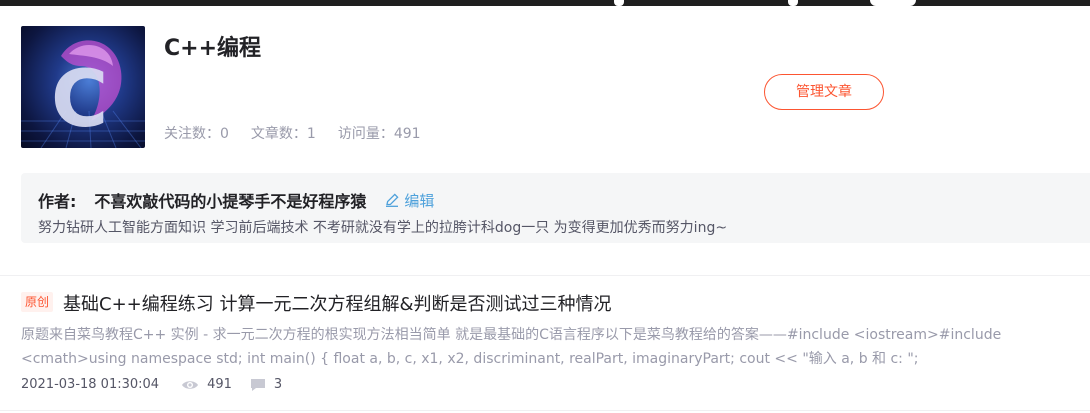  What do you see at coordinates (407, 134) in the screenshot?
I see `visits-count: 491` at bounding box center [407, 134].